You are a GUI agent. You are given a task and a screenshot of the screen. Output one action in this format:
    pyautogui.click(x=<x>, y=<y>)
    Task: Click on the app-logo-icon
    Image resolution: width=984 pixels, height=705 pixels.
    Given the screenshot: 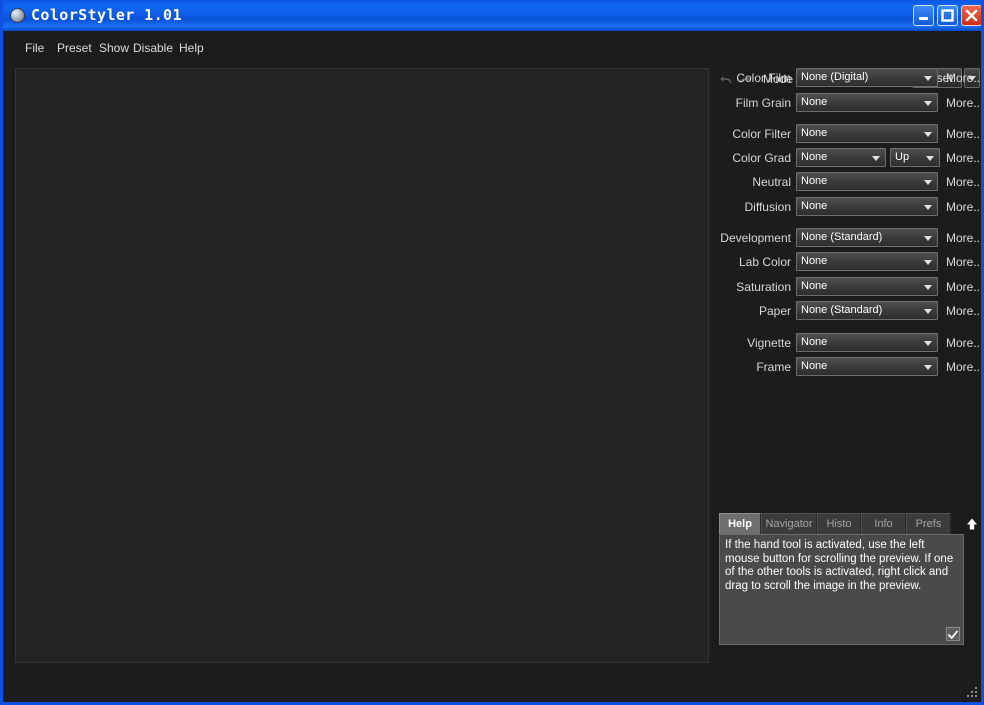 What is the action you would take?
    pyautogui.click(x=17, y=15)
    